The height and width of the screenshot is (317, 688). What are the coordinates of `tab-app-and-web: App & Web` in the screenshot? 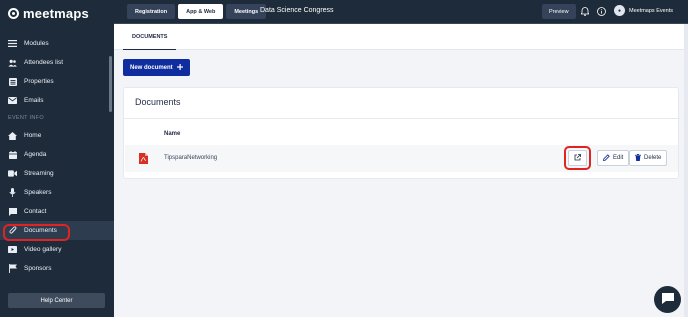 It's located at (201, 11).